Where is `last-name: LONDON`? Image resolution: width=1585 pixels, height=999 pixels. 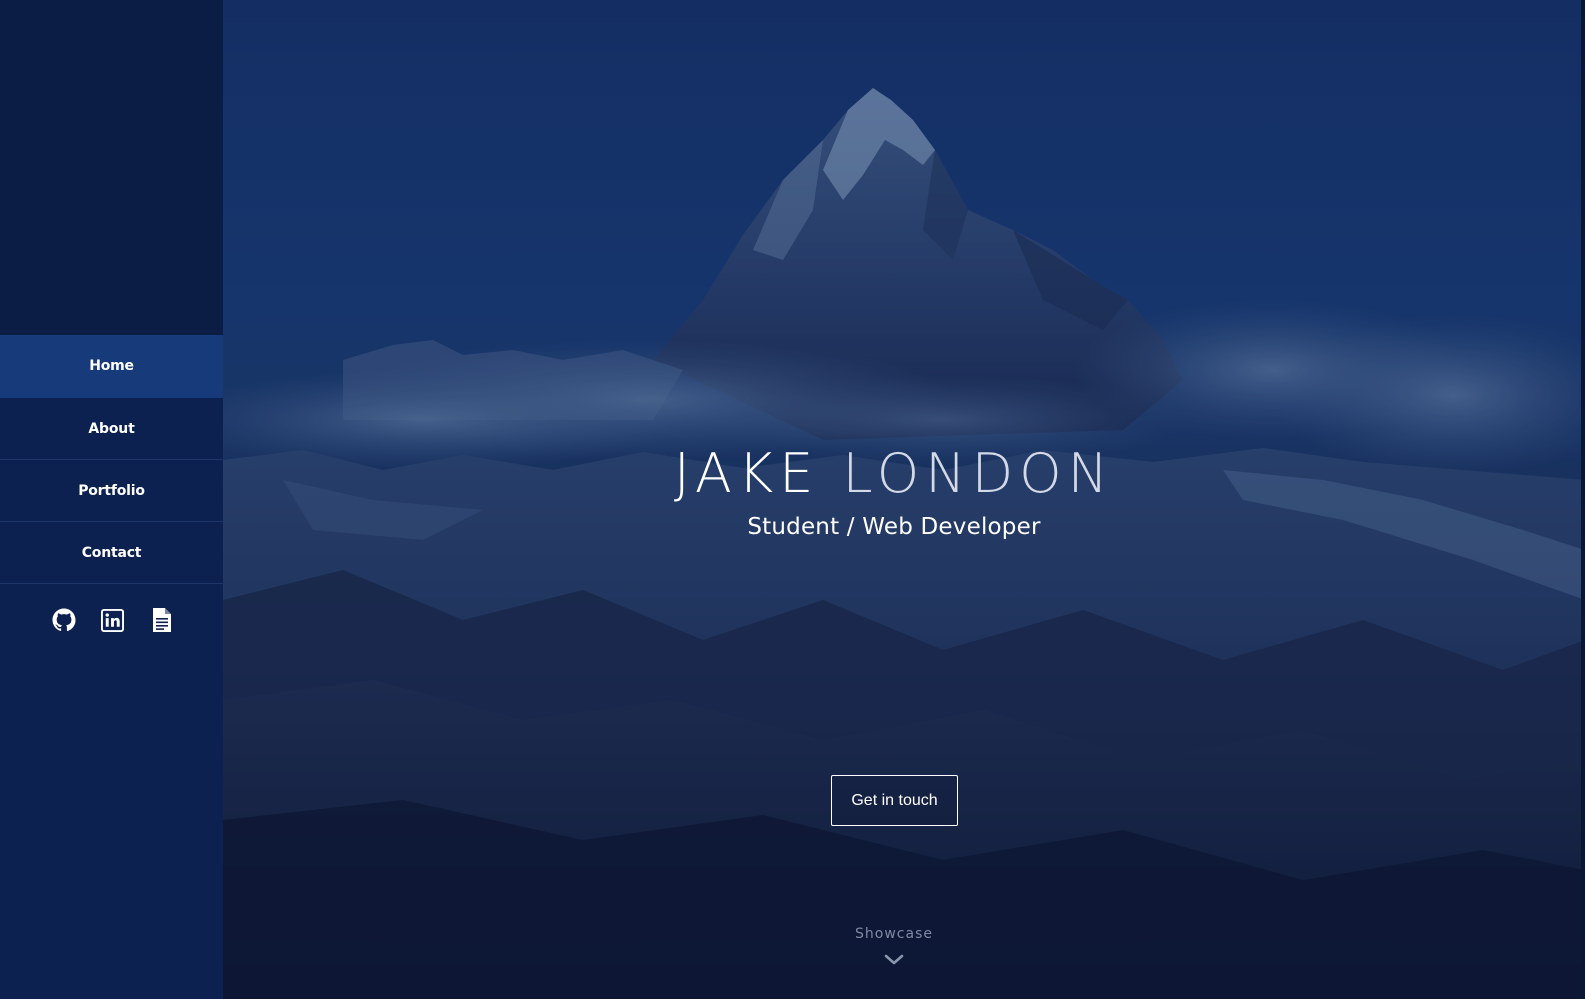
last-name: LONDON is located at coordinates (978, 473).